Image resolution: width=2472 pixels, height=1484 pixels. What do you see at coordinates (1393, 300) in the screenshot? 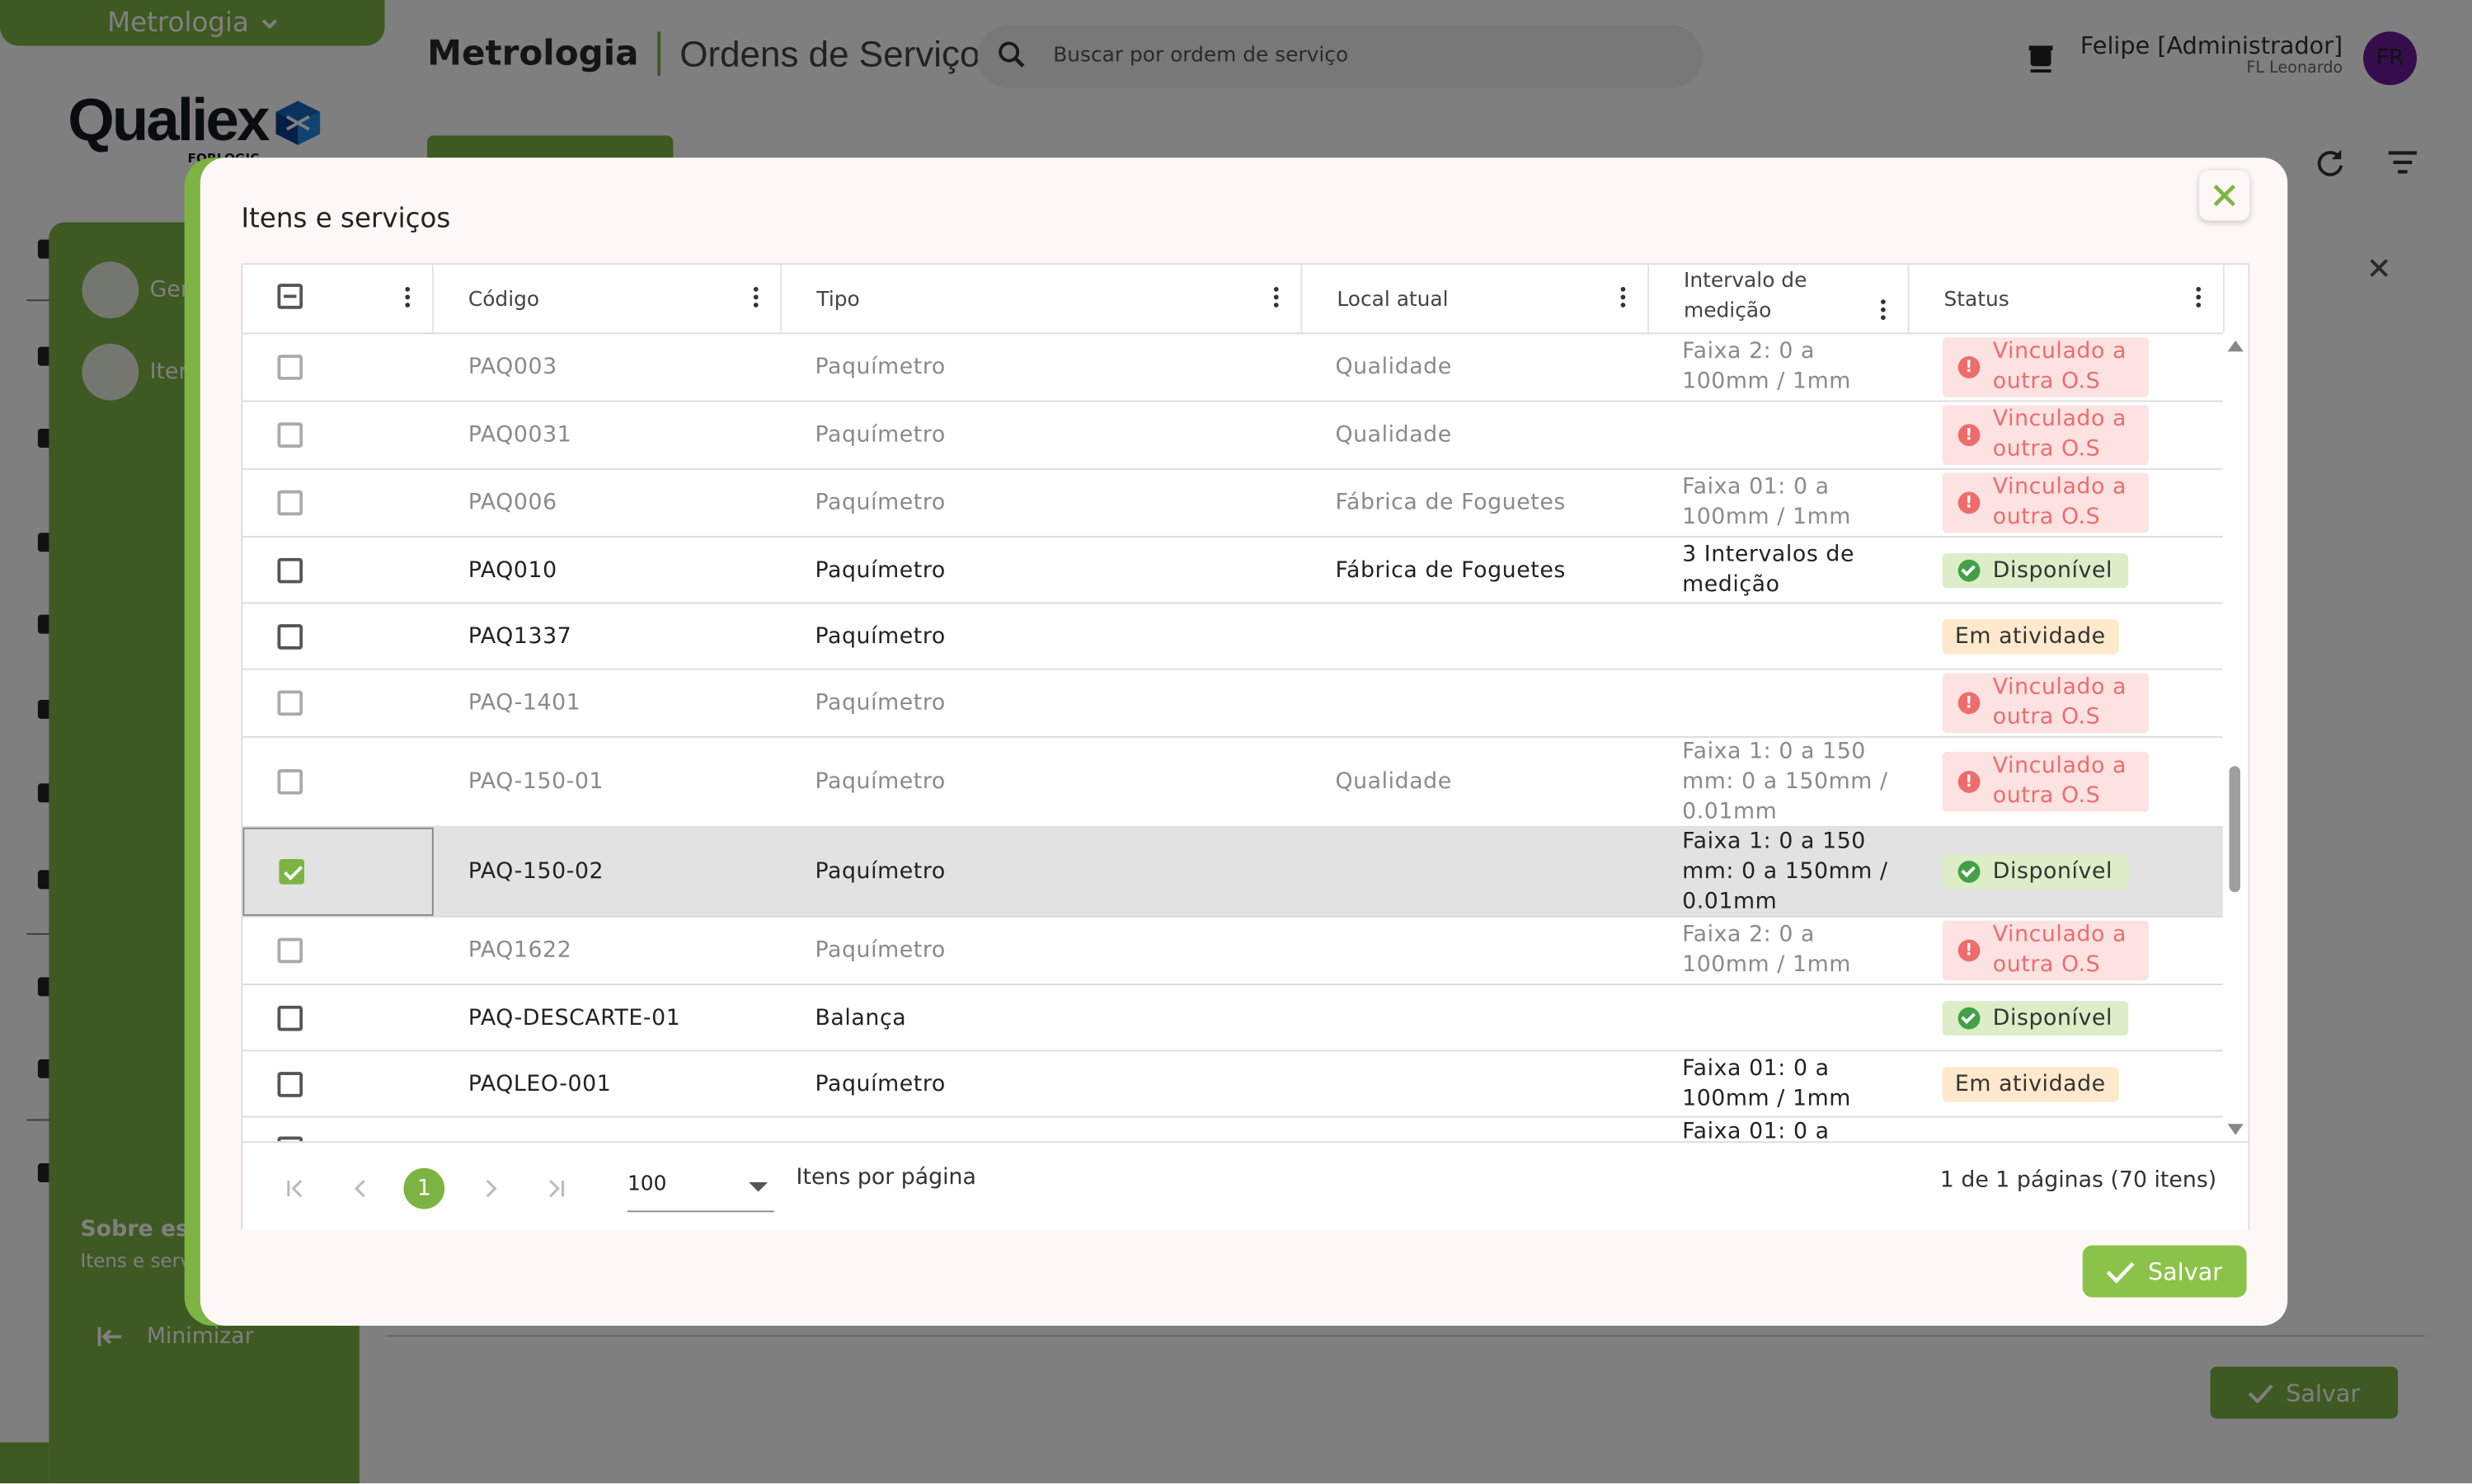
I see `header-location-label: Local atual` at bounding box center [1393, 300].